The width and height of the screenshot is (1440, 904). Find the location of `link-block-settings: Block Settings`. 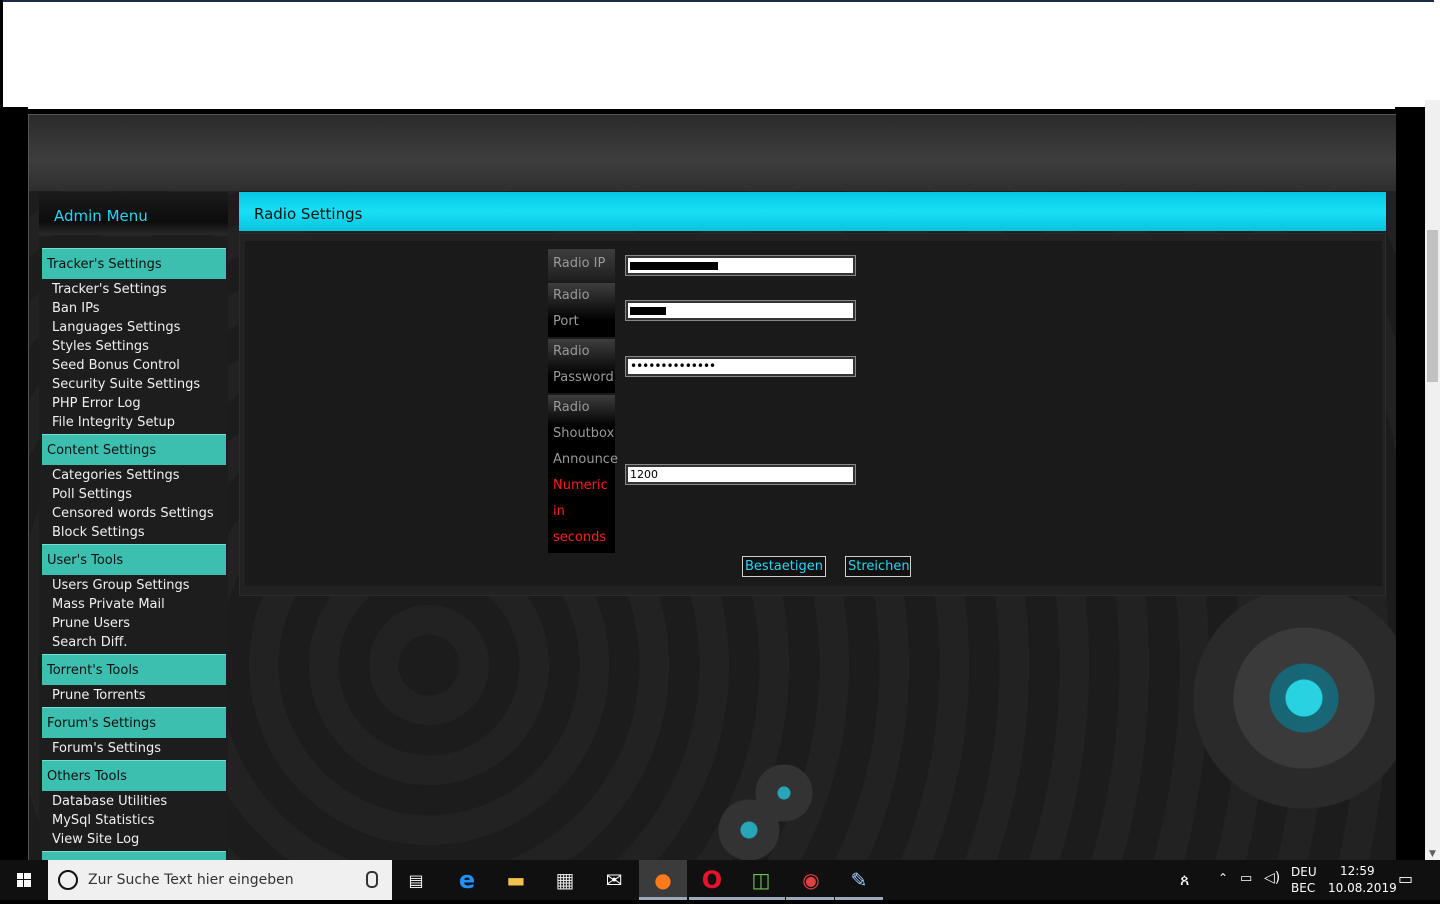

link-block-settings: Block Settings is located at coordinates (98, 532).